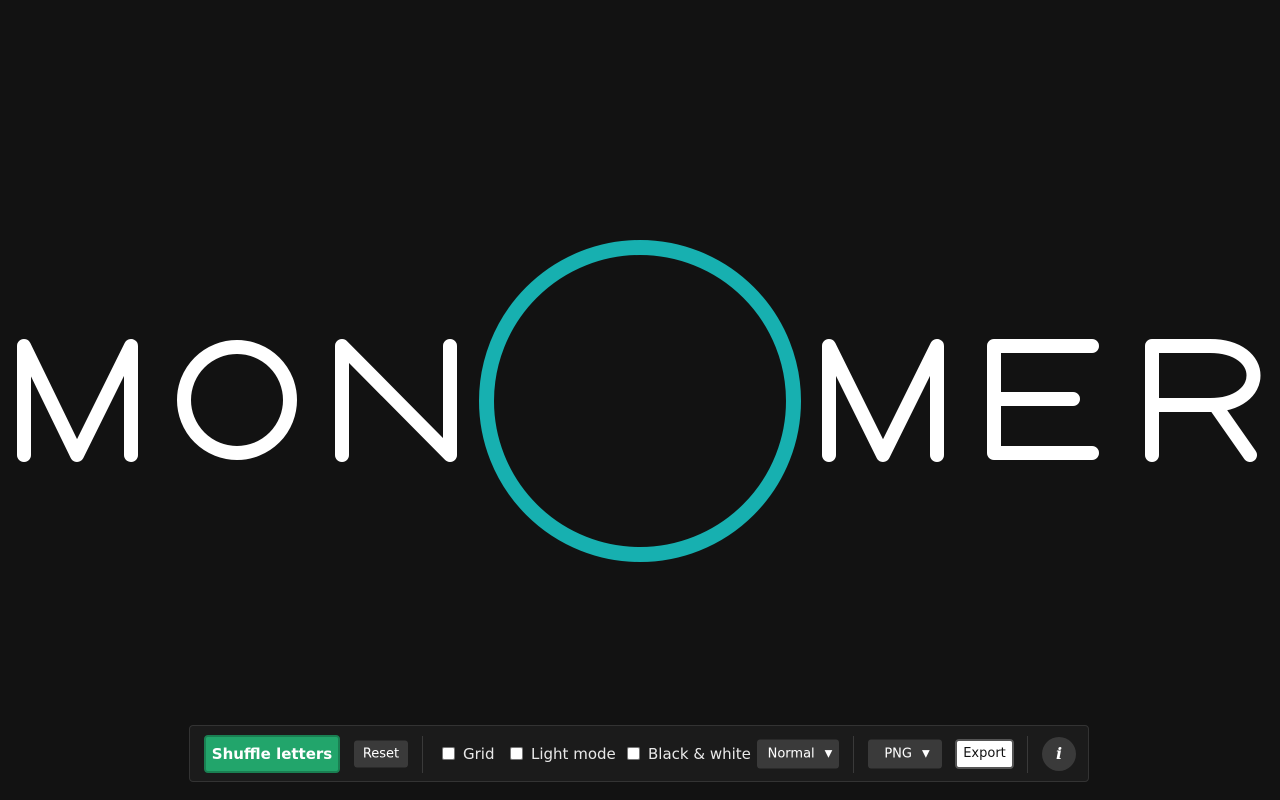  I want to click on format-select-value: PNG, so click(898, 753).